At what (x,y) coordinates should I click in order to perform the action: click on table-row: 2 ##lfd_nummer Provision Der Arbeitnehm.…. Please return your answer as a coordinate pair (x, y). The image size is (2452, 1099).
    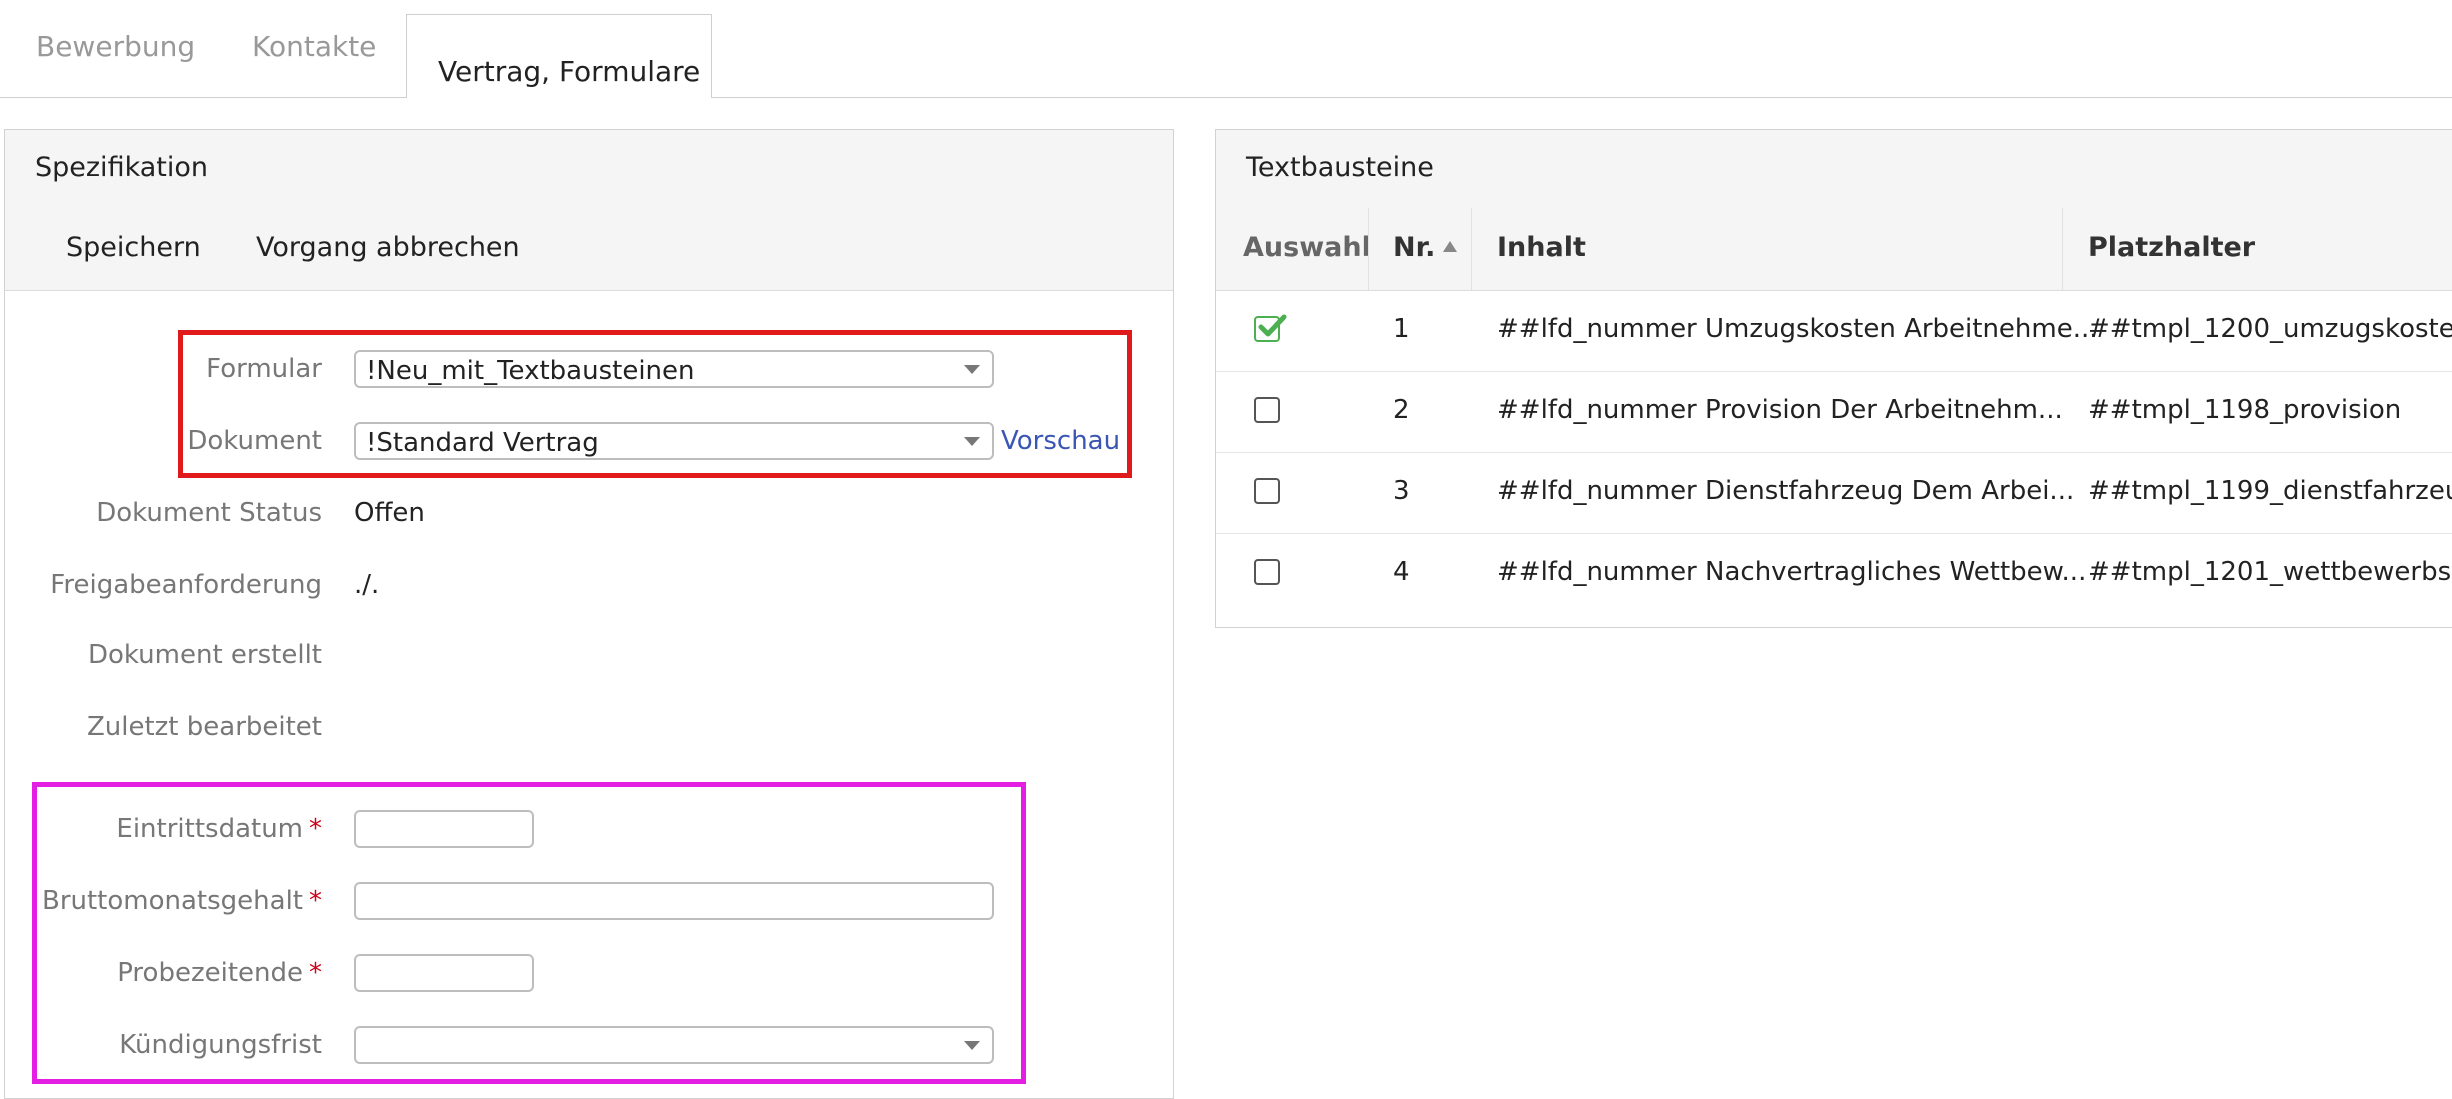
    Looking at the image, I should click on (1834, 412).